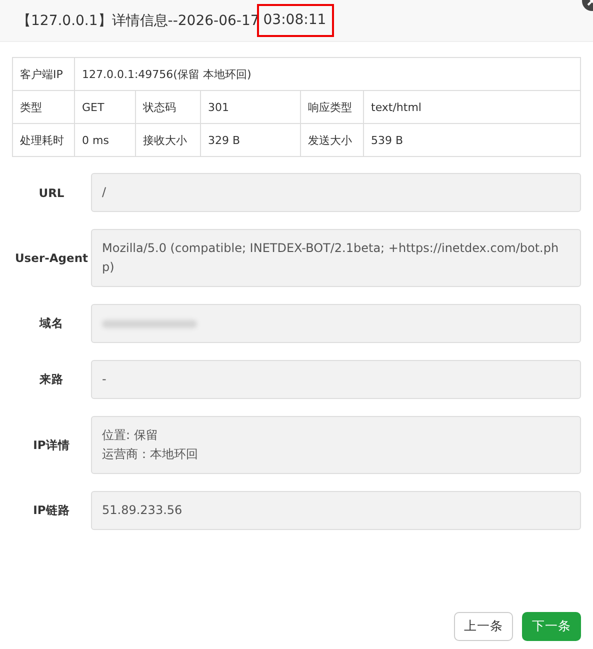 This screenshot has height=649, width=593. What do you see at coordinates (143, 510) in the screenshot?
I see `field-value: 51.89.233.56` at bounding box center [143, 510].